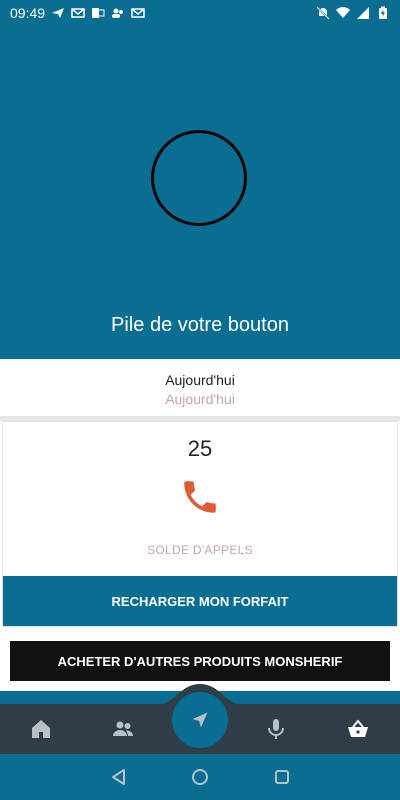 The height and width of the screenshot is (800, 400). What do you see at coordinates (28, 13) in the screenshot?
I see `status-time: 09:49` at bounding box center [28, 13].